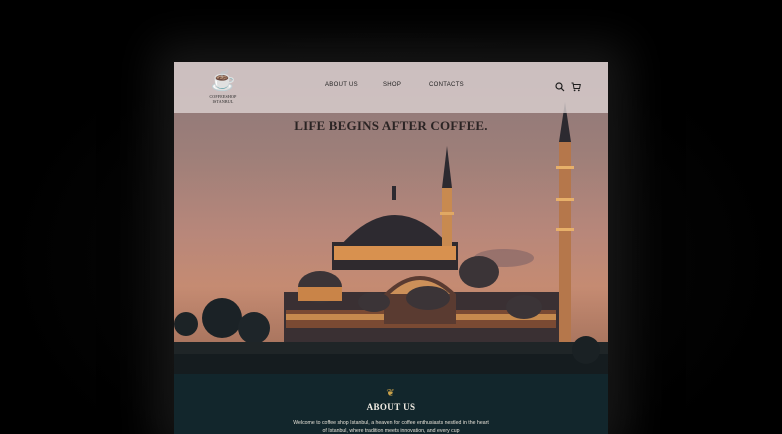  I want to click on coffee-bean-icon: ❦, so click(390, 393).